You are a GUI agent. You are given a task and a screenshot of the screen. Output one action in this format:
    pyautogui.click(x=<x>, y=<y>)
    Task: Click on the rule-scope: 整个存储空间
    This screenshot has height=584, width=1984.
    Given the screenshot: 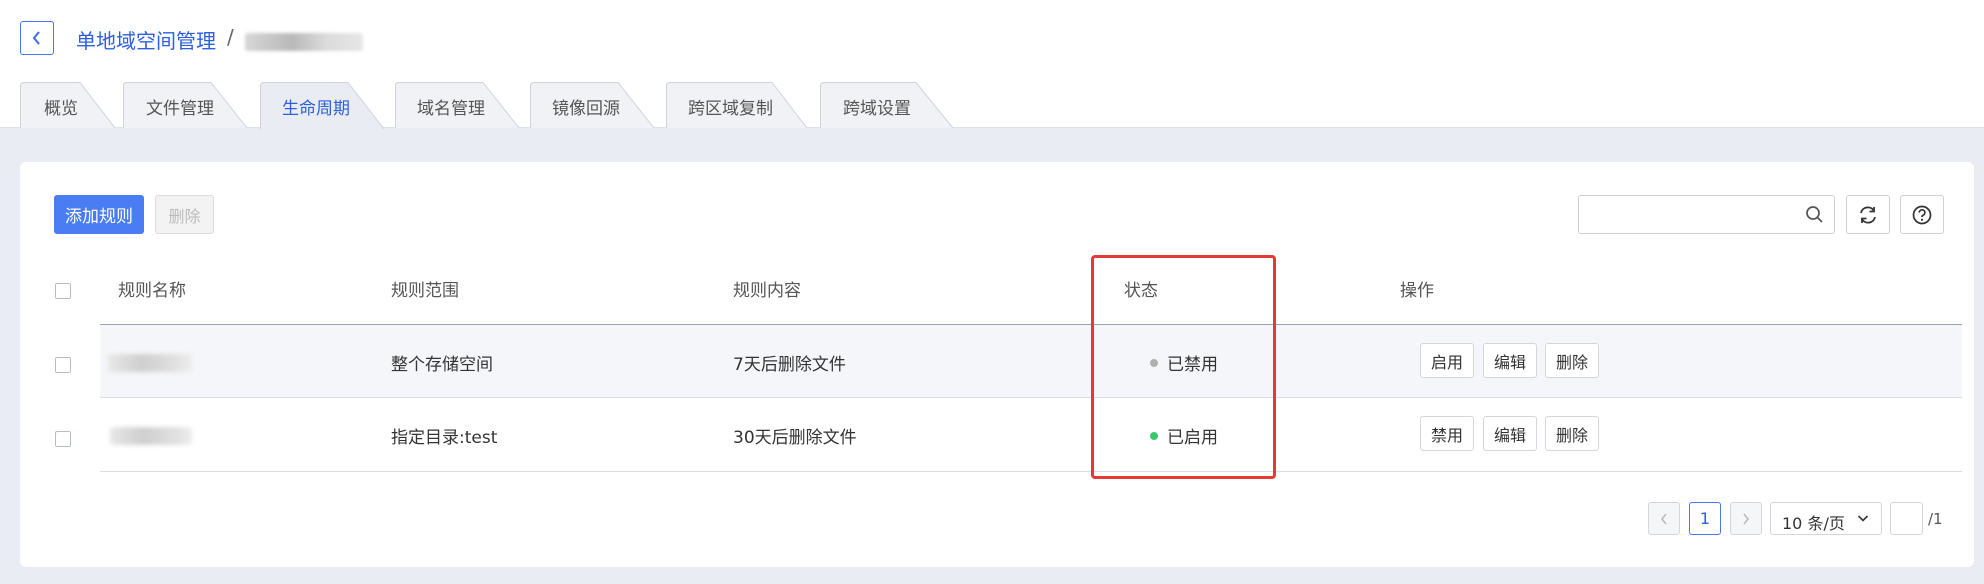 What is the action you would take?
    pyautogui.click(x=442, y=365)
    